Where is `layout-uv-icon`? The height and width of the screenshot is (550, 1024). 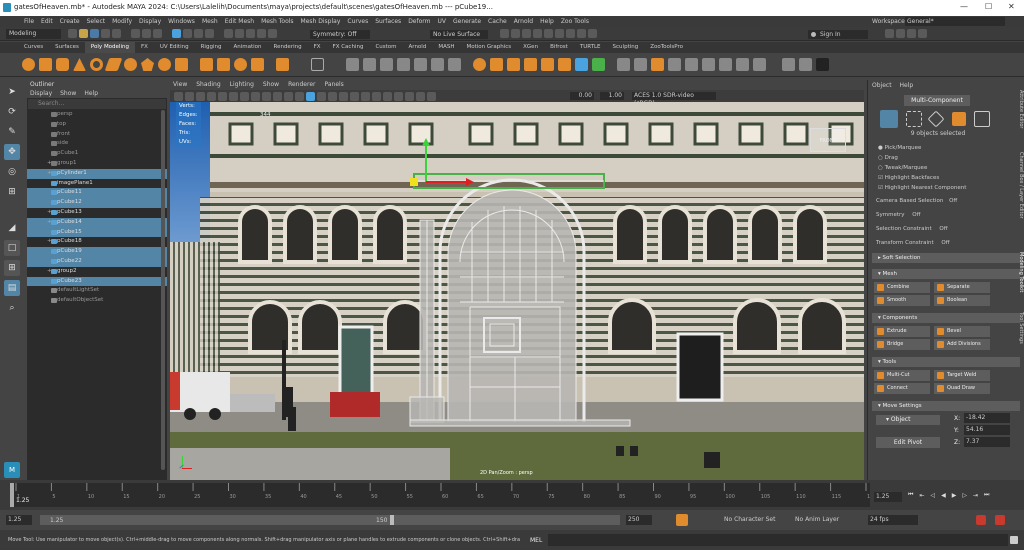
layout-uv-icon is located at coordinates (725, 64).